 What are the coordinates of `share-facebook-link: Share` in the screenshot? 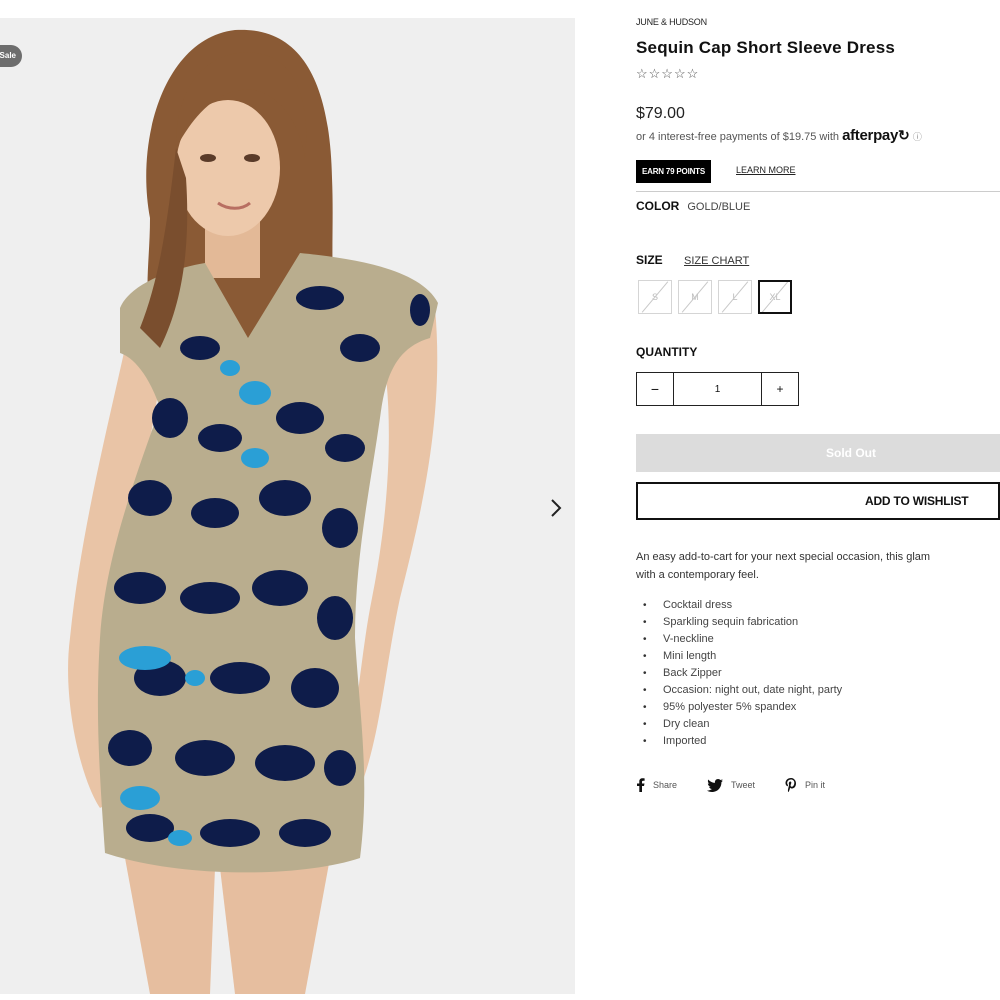 It's located at (656, 785).